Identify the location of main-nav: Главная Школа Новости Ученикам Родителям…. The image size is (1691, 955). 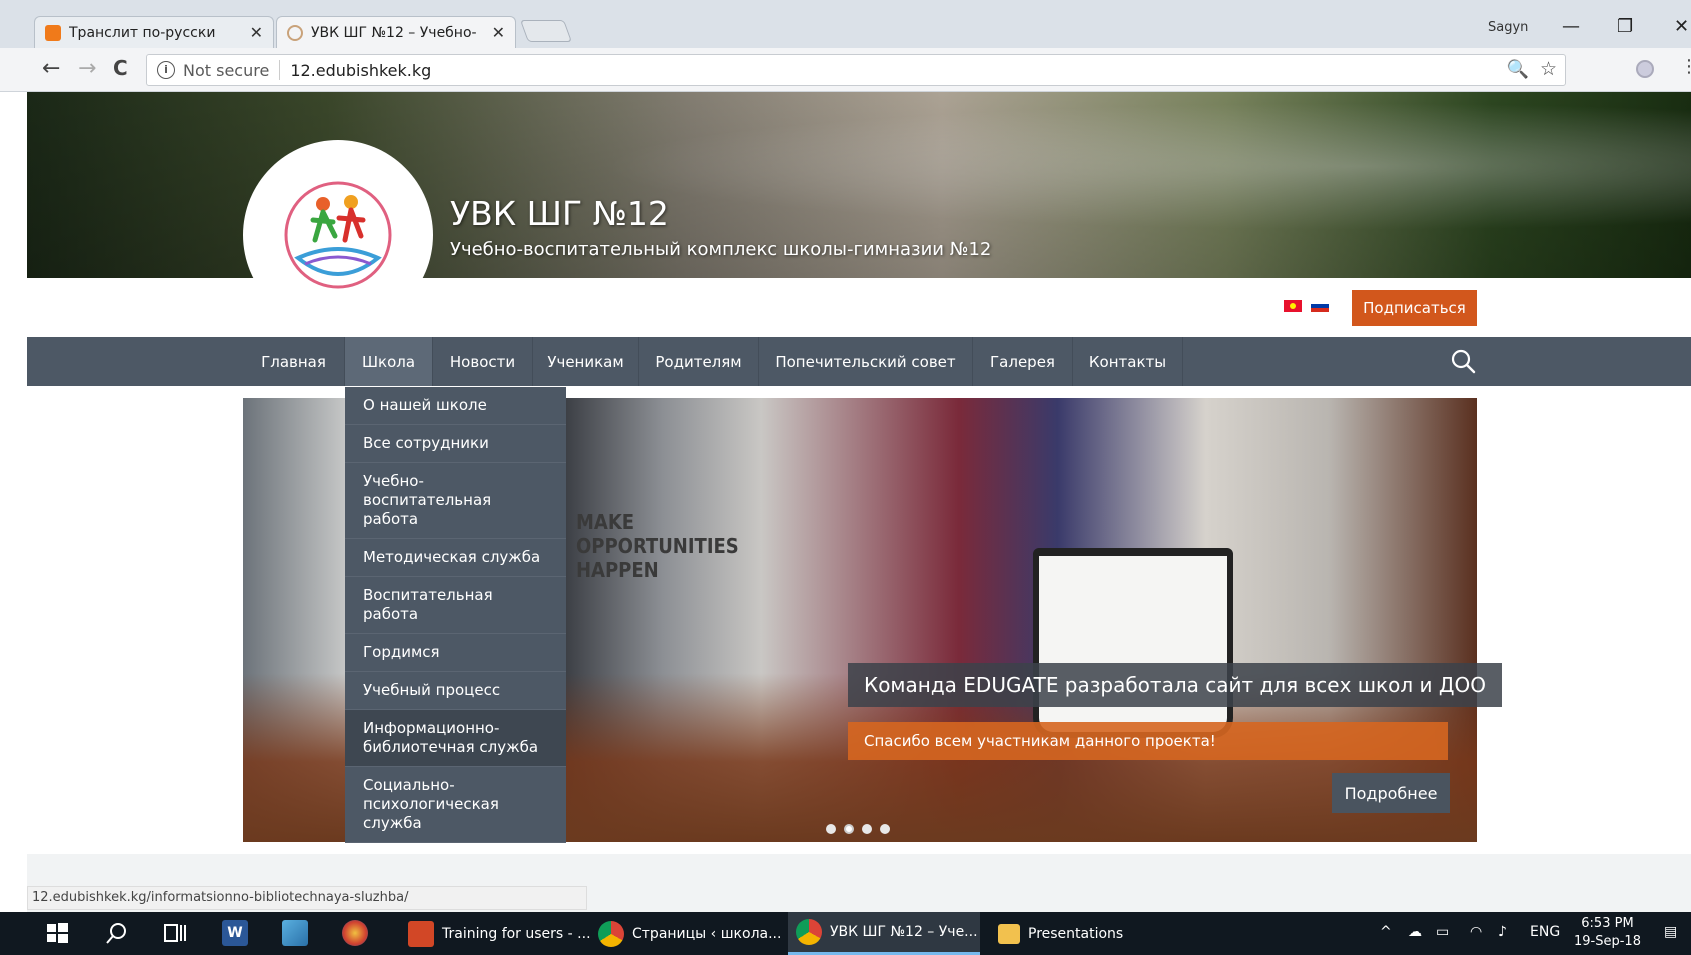
(859, 361).